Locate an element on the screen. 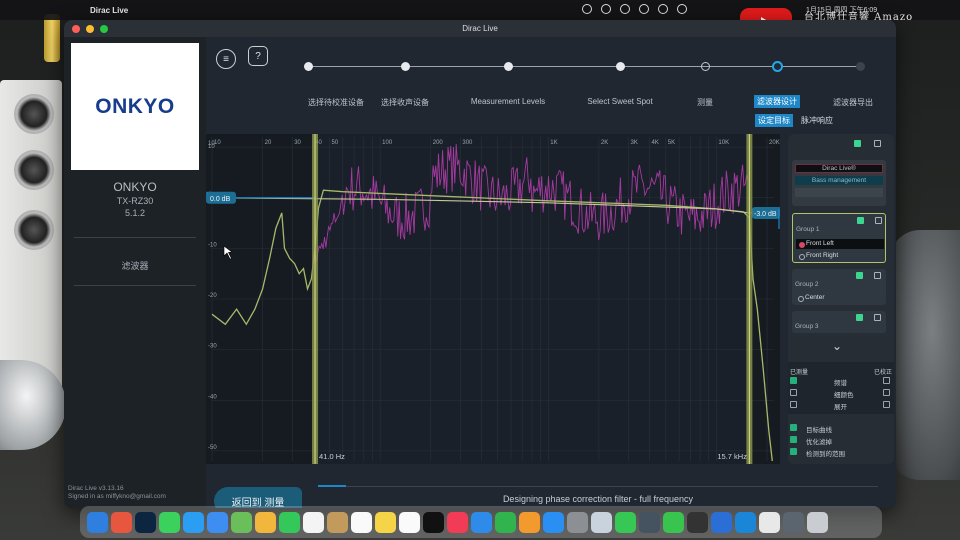 This screenshot has height=540, width=960. left-handle-label: 0.0 dB is located at coordinates (220, 199).